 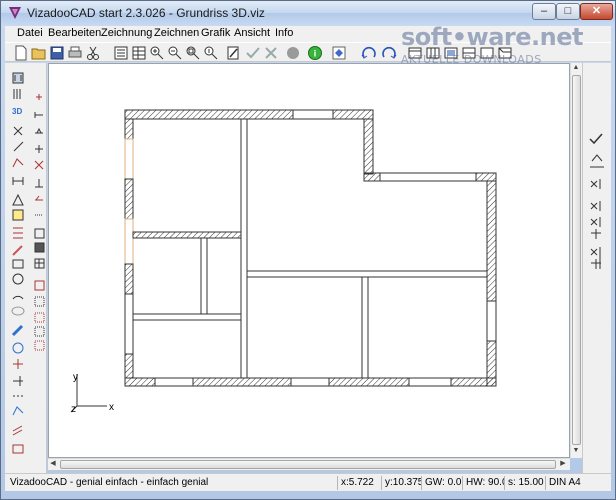 I want to click on open-icon, so click(x=39, y=53).